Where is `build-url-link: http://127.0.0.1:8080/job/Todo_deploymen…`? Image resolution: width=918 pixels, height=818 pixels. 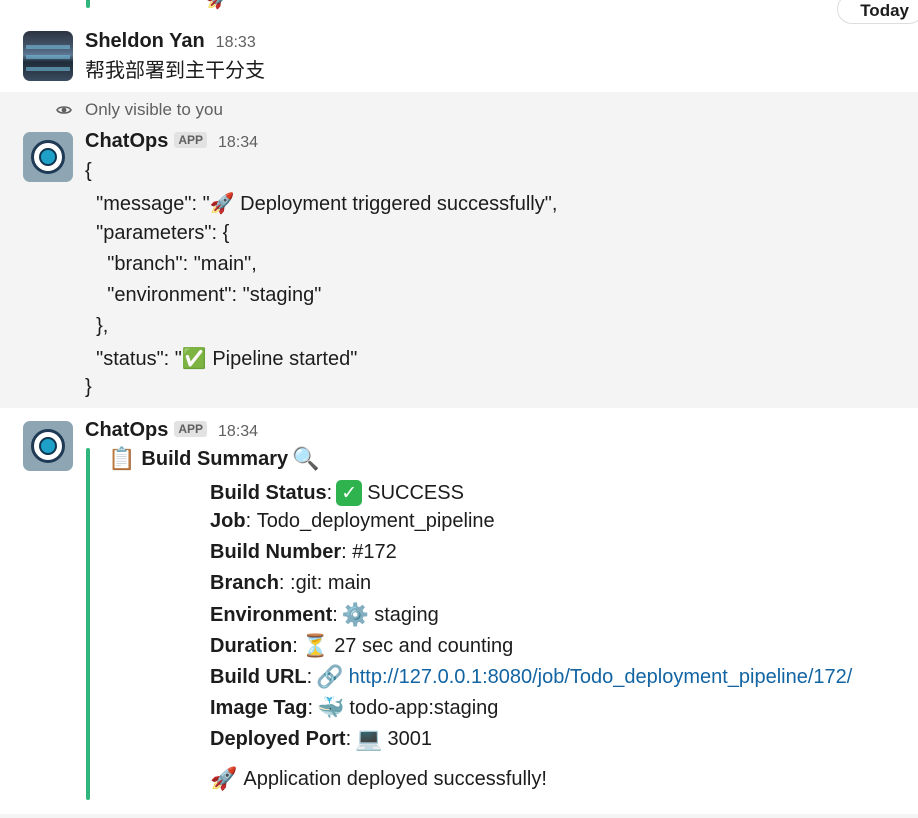 build-url-link: http://127.0.0.1:8080/job/Todo_deploymen… is located at coordinates (601, 677).